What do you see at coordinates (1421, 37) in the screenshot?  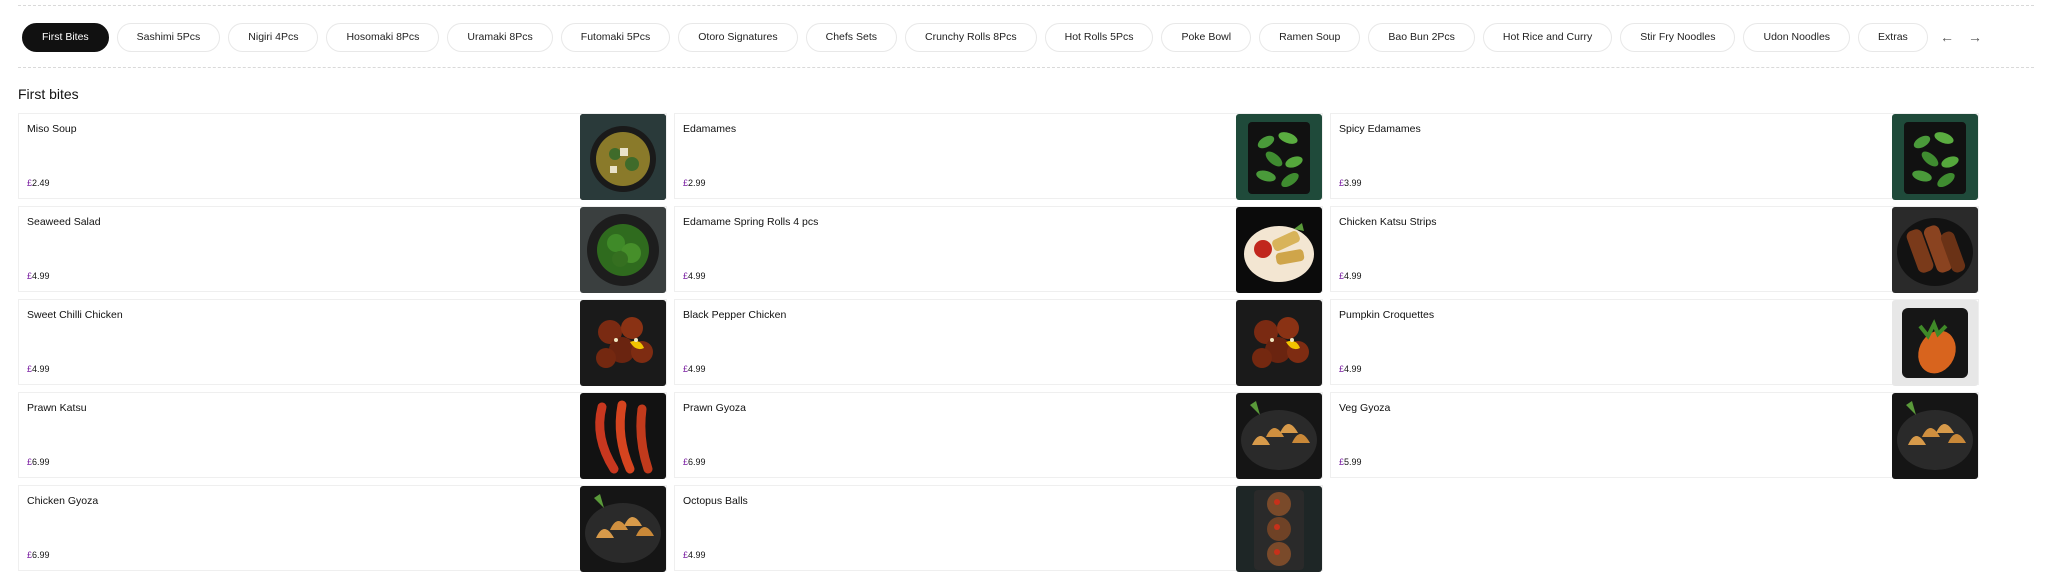 I see `category-tab: Bao Bun 2Pcs` at bounding box center [1421, 37].